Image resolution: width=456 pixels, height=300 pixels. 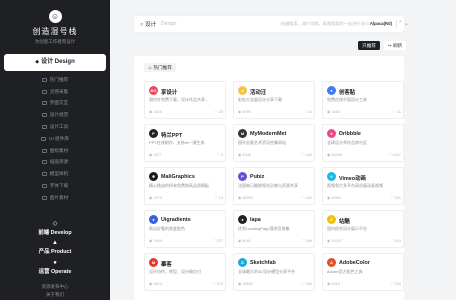 I want to click on site-card: ● lapa 优秀LandingPage落地页收集 ◉ 8041 ♡ 186, so click(x=274, y=229).